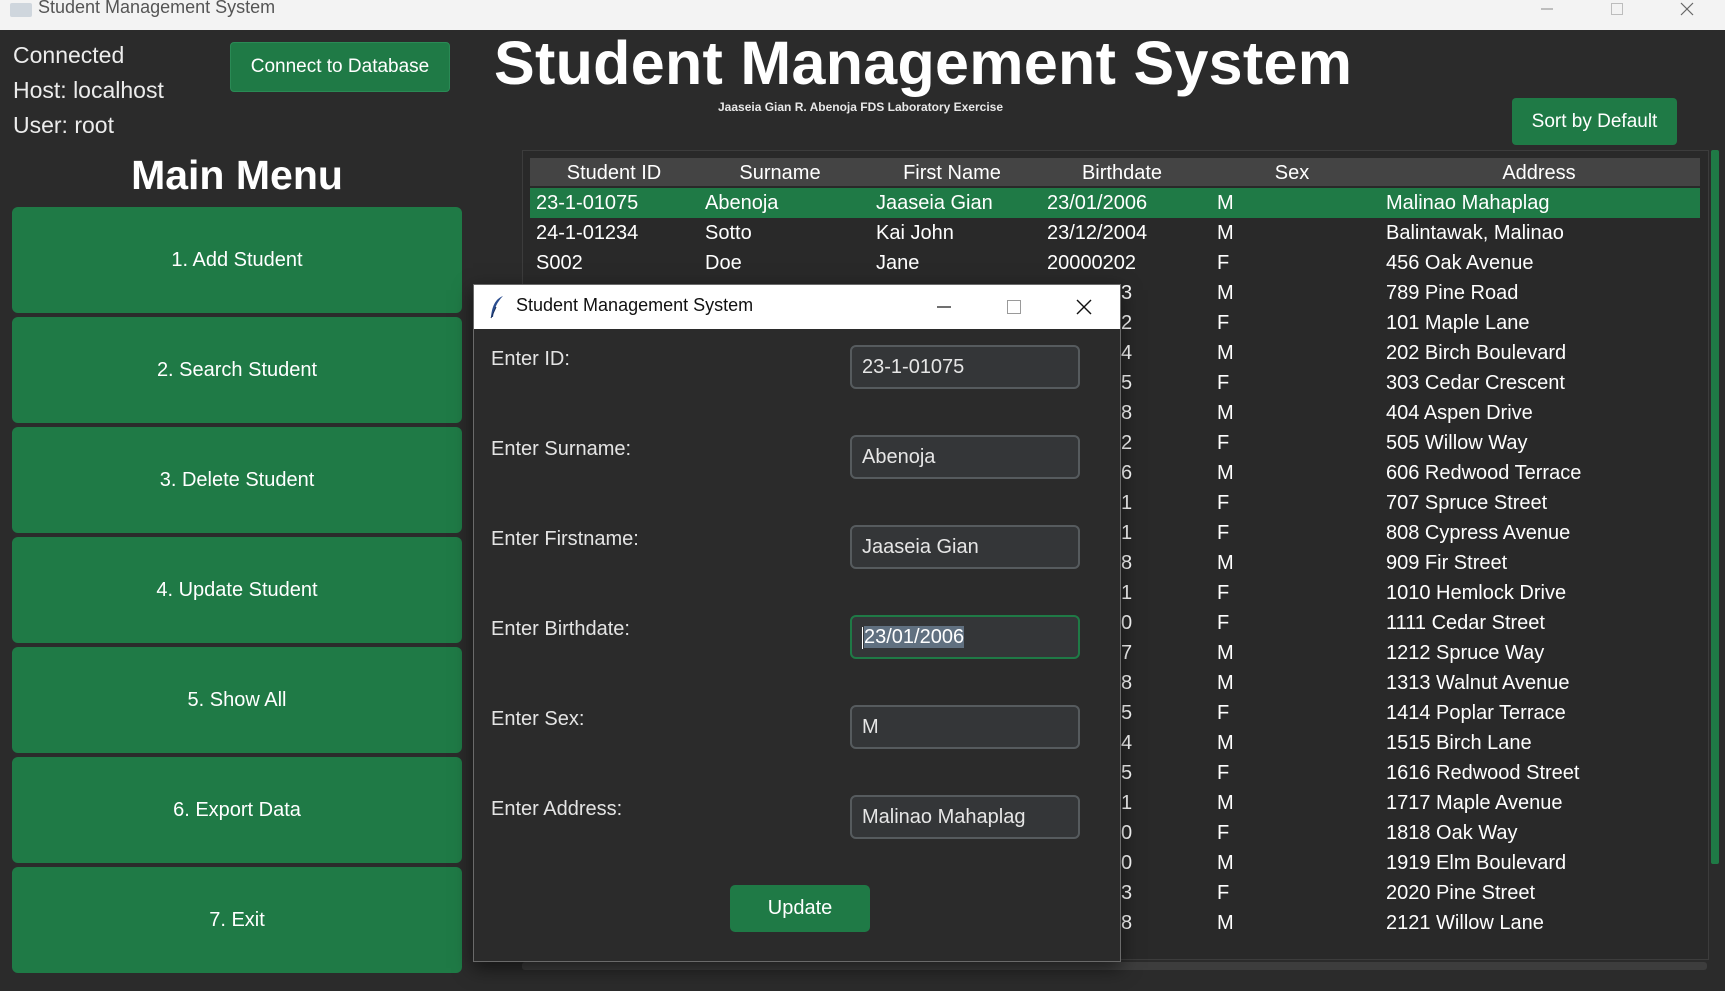 The width and height of the screenshot is (1725, 991). I want to click on cell-address: 1010 Hemlock Drive, so click(1476, 593).